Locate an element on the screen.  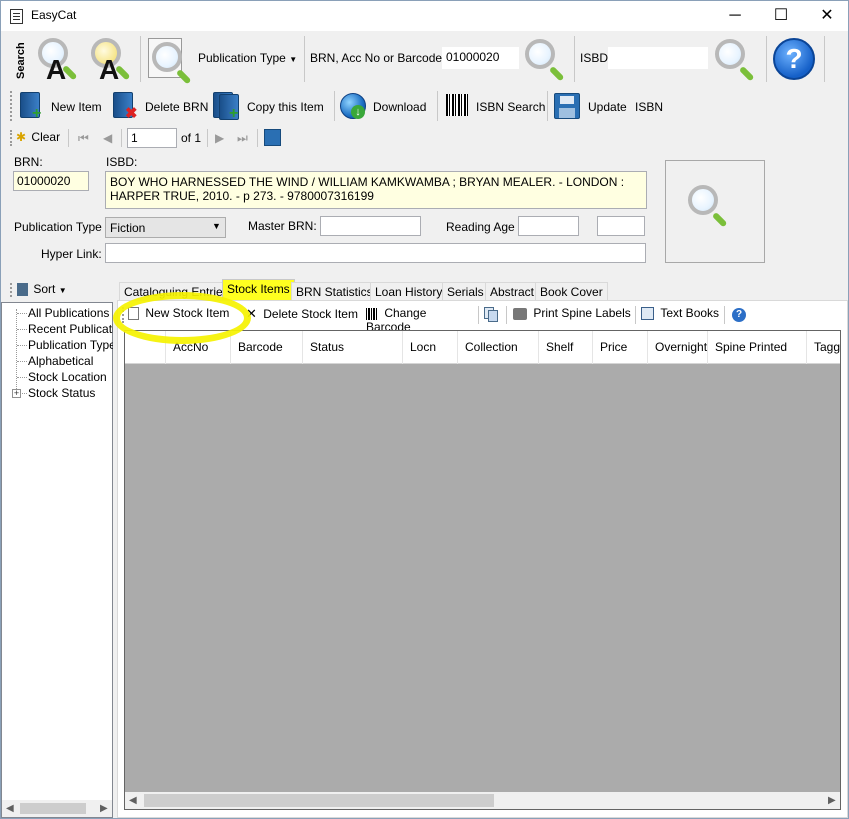
book-cover-preview is located at coordinates (715, 211).